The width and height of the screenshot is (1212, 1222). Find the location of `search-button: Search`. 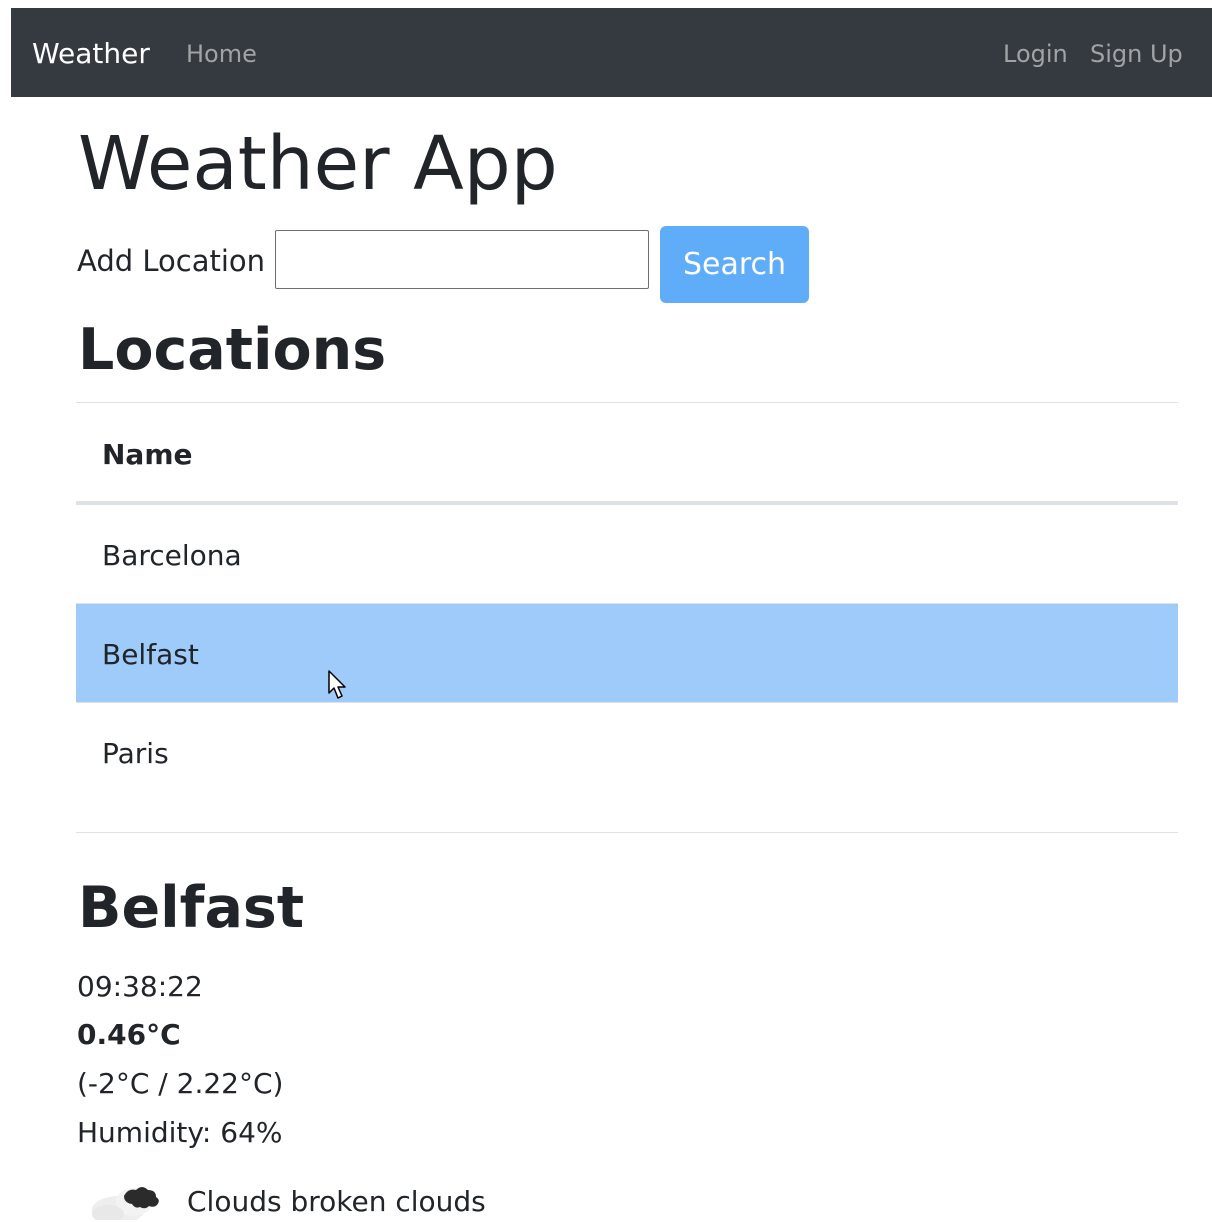

search-button: Search is located at coordinates (734, 264).